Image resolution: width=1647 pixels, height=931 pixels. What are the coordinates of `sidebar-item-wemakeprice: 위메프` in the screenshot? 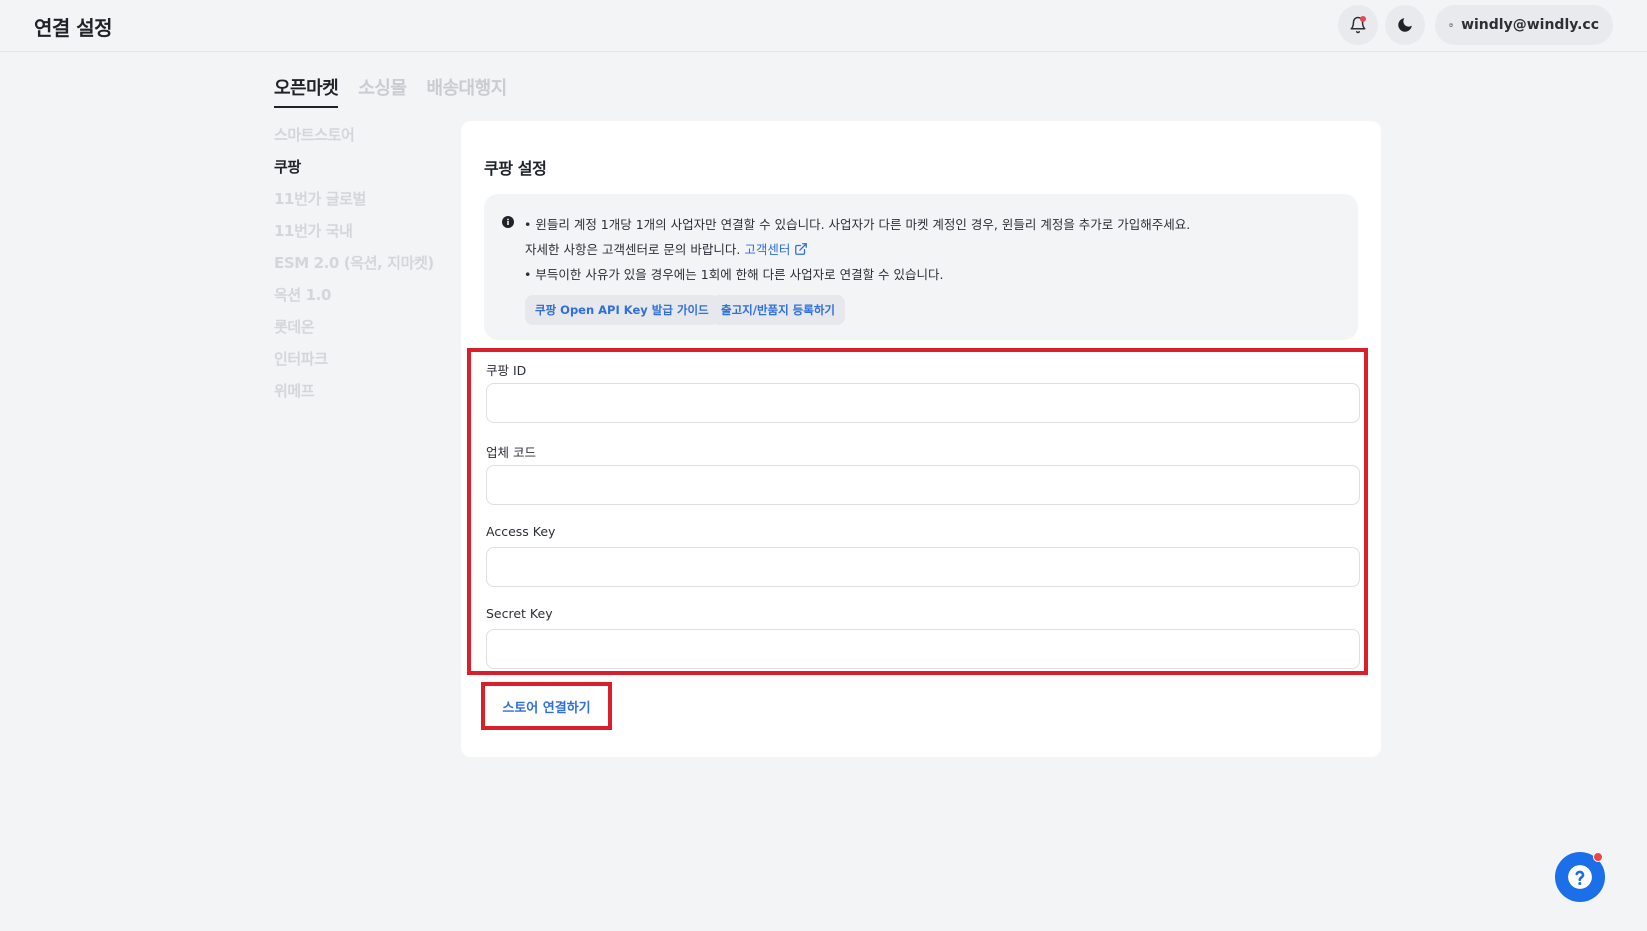 It's located at (359, 396).